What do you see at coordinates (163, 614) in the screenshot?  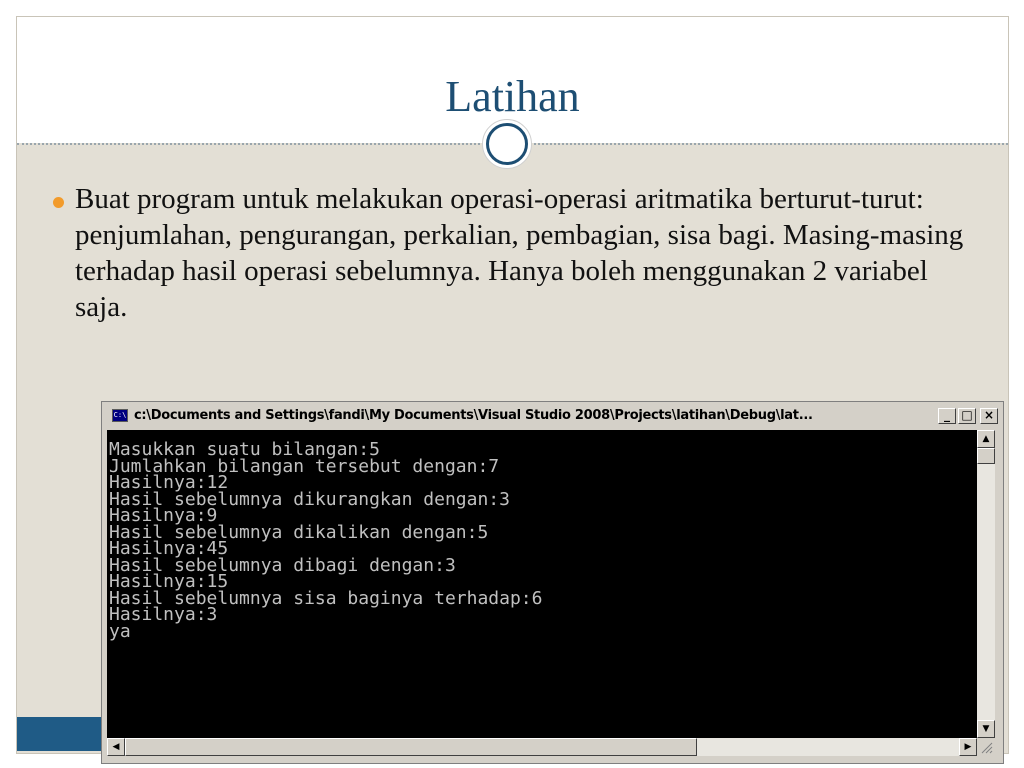 I see `console-line: Hasilnya:3` at bounding box center [163, 614].